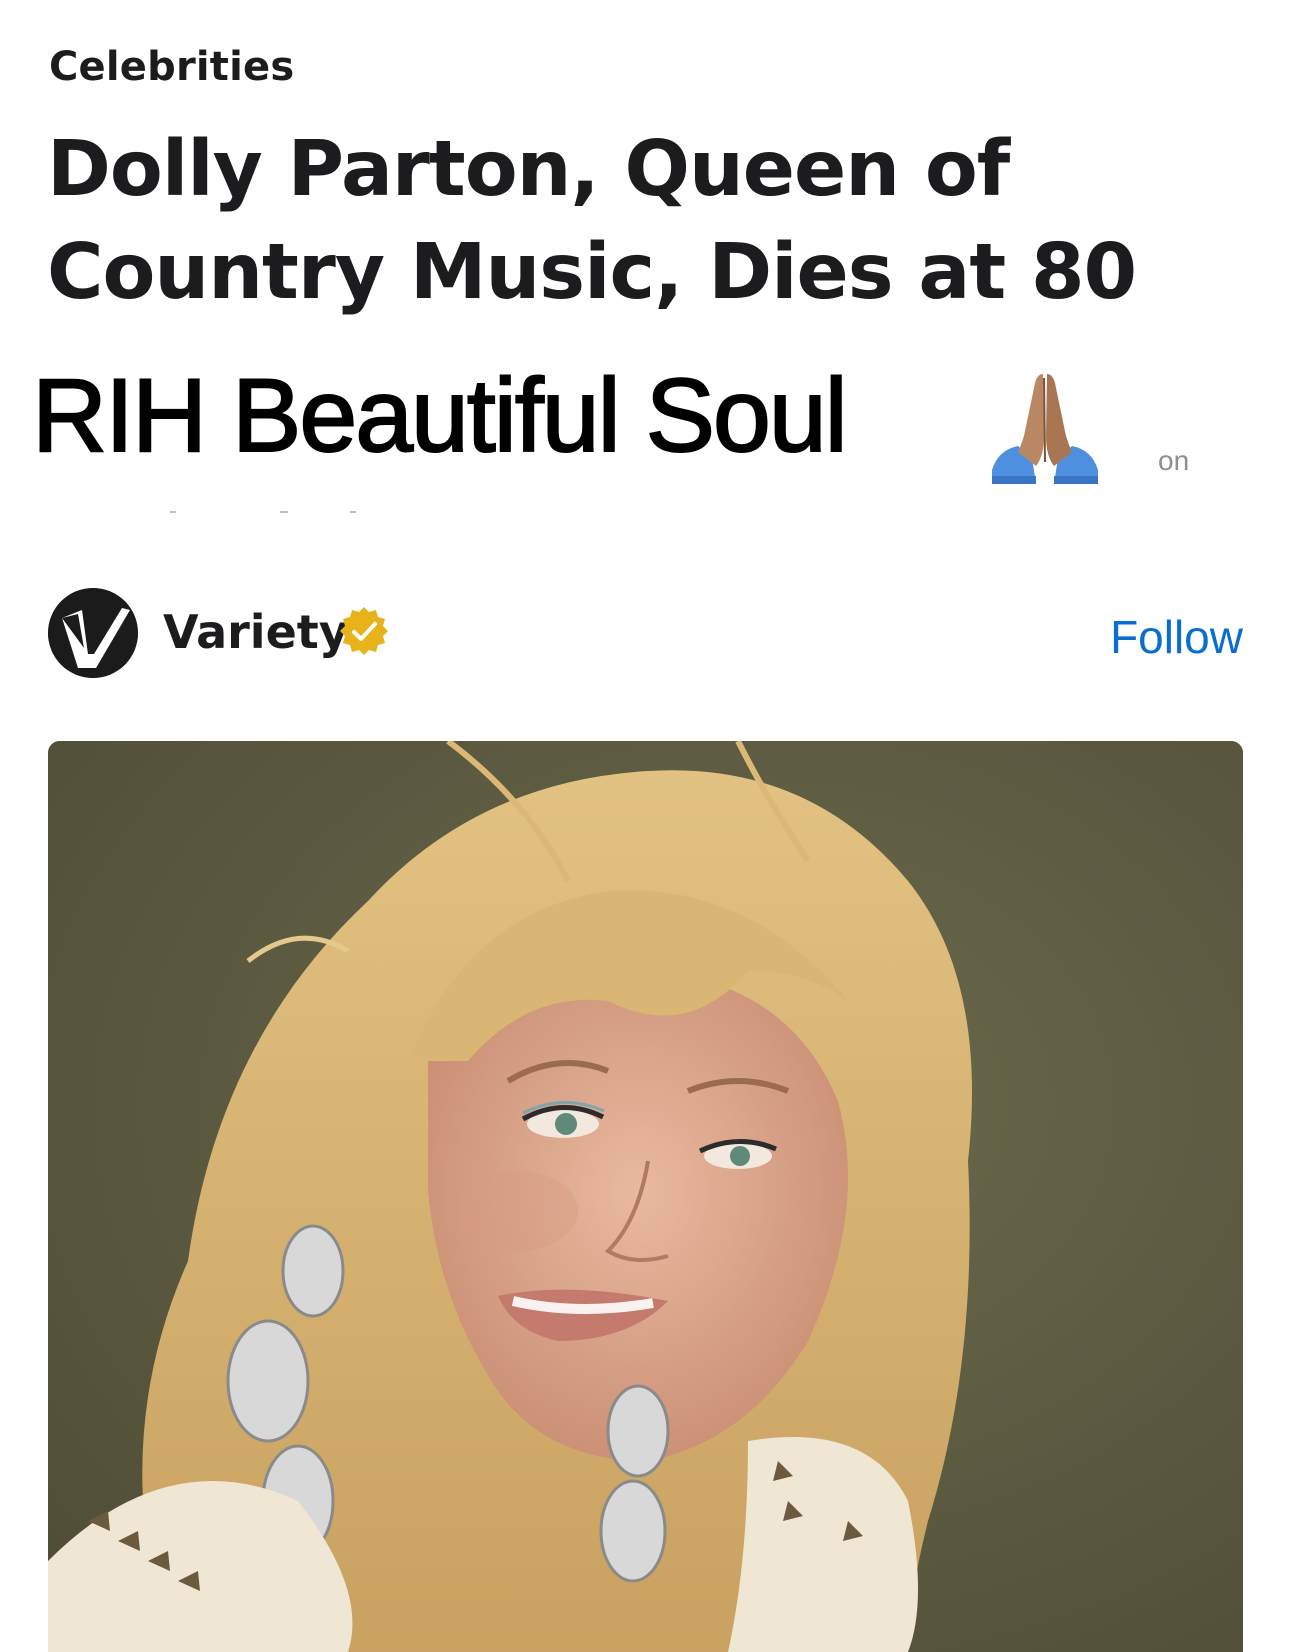  What do you see at coordinates (256, 632) in the screenshot?
I see `publisher-name: Variety` at bounding box center [256, 632].